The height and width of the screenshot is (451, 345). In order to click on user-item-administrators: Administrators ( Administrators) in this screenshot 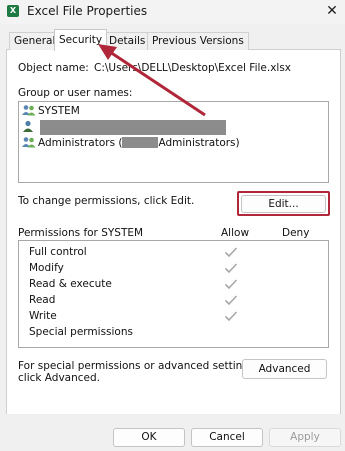, I will do `click(131, 143)`.